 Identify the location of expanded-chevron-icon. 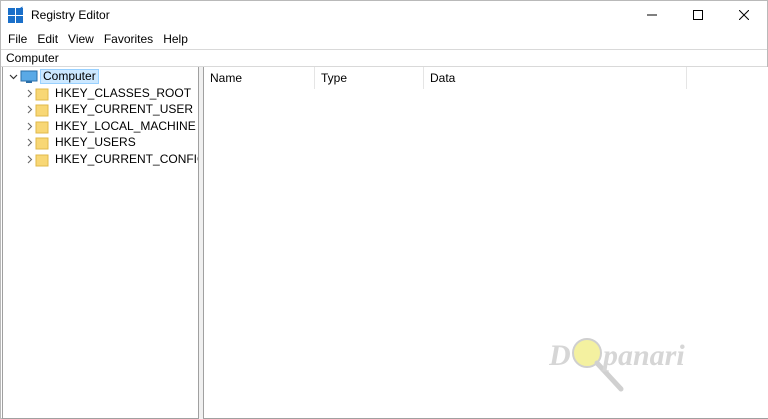
(13, 76).